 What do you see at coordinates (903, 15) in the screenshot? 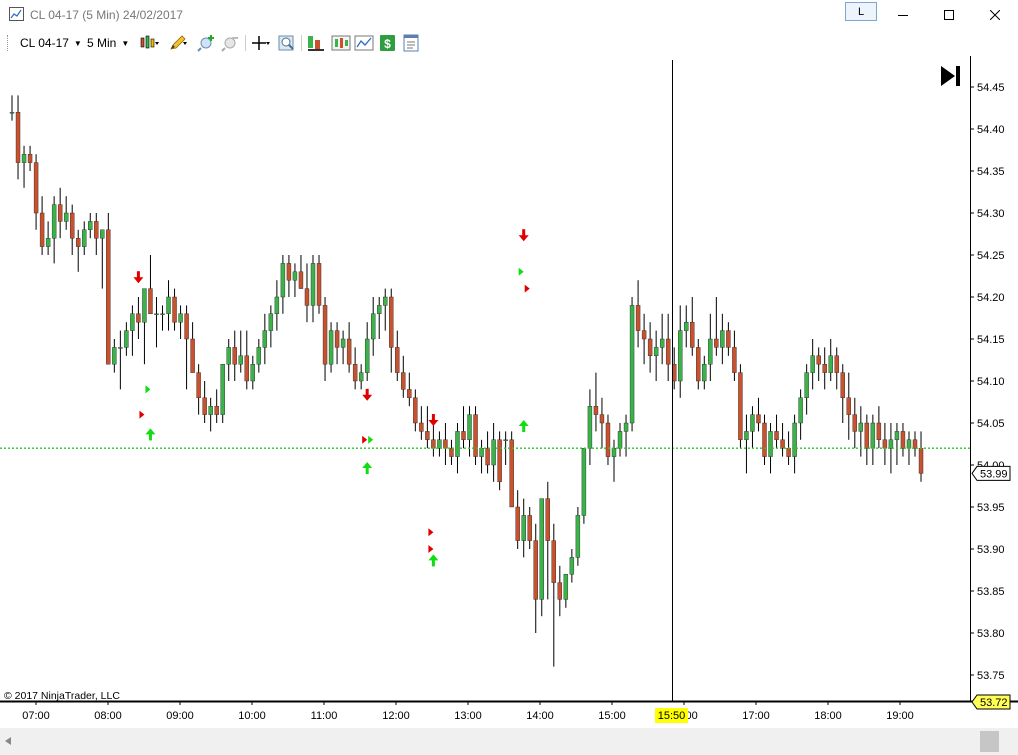
I see `minimize-button` at bounding box center [903, 15].